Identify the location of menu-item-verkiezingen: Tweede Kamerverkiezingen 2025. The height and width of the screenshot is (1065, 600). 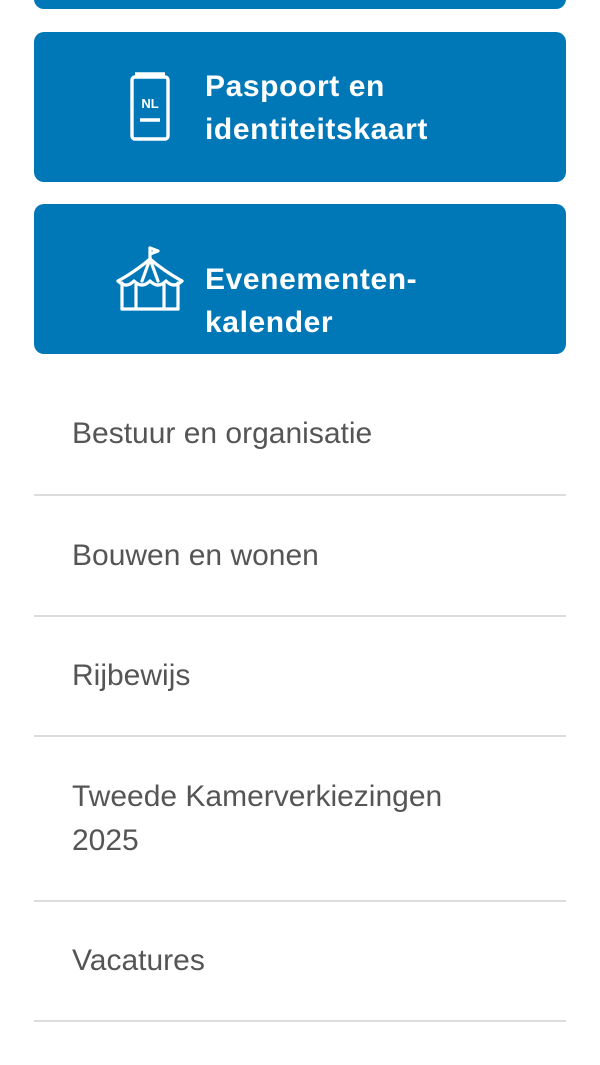
(300, 819).